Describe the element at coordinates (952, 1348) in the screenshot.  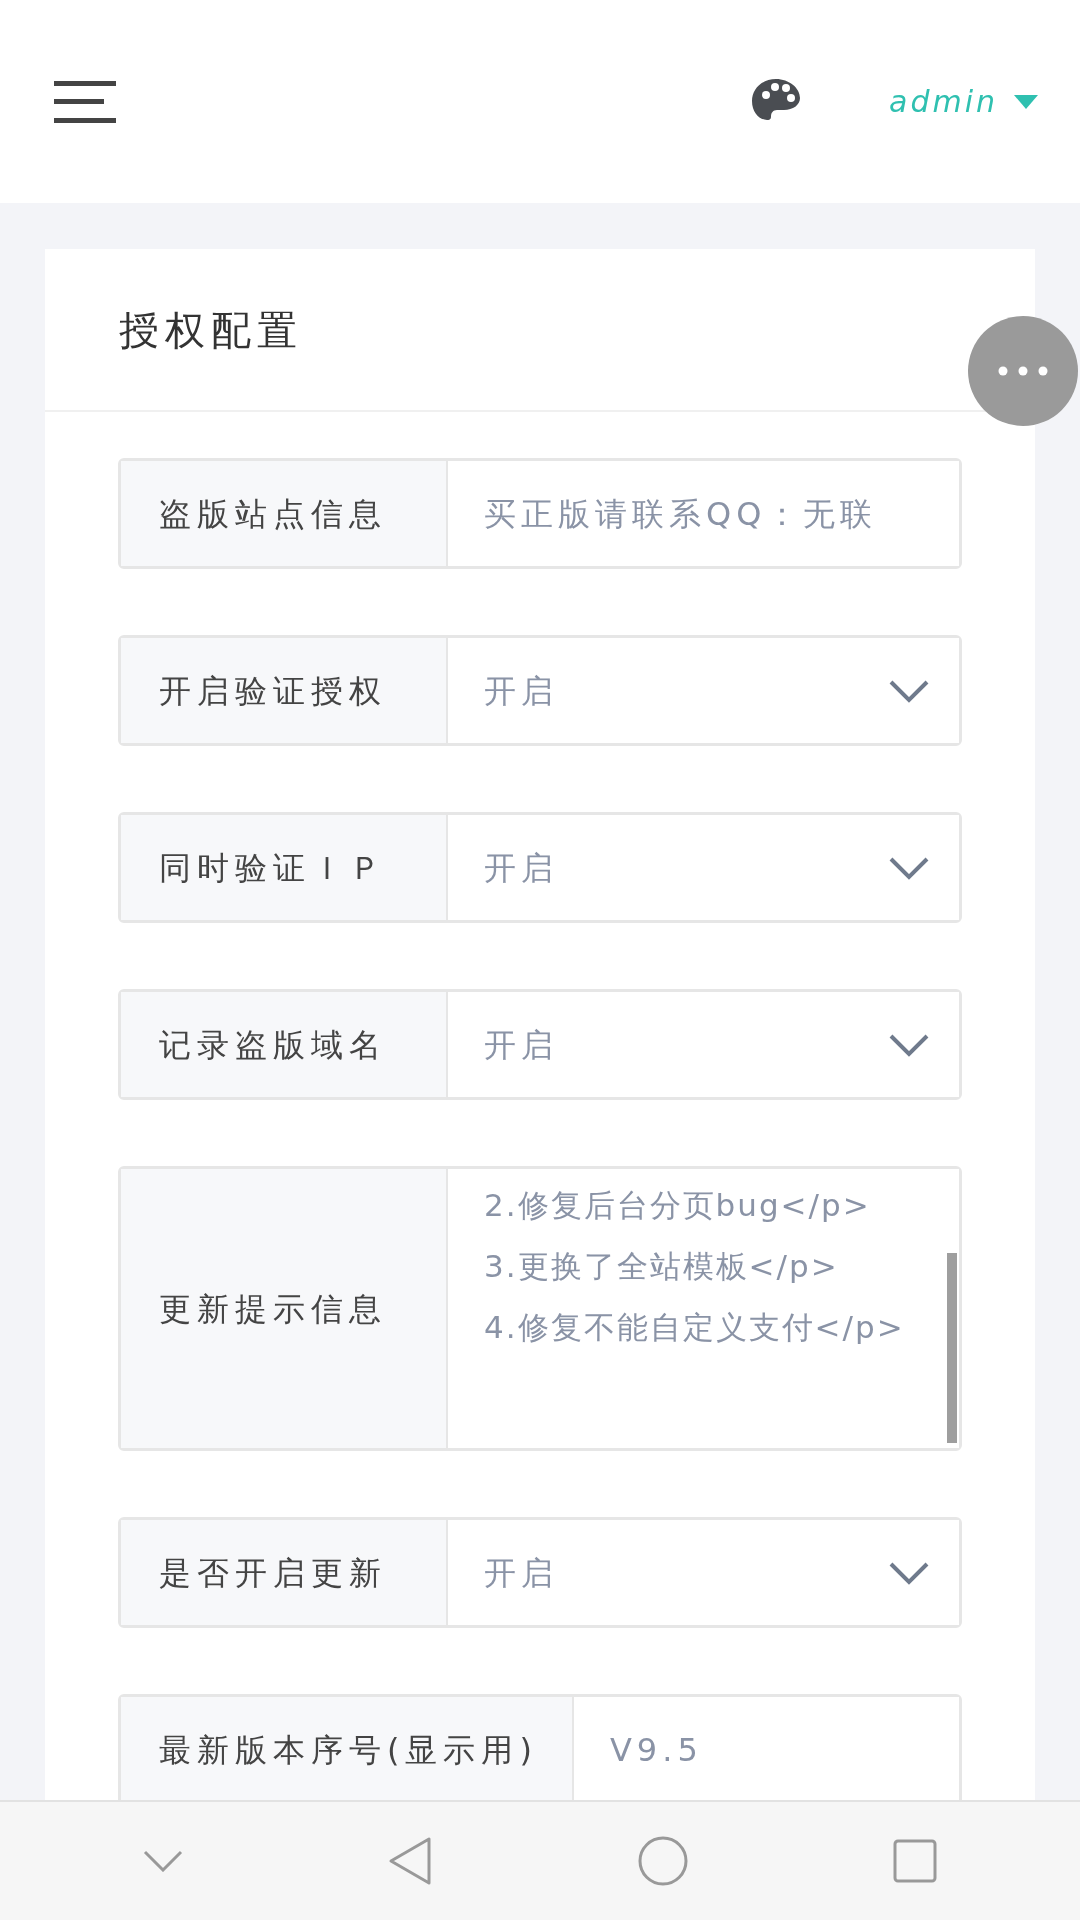
I see `scrollbar-thumb` at that location.